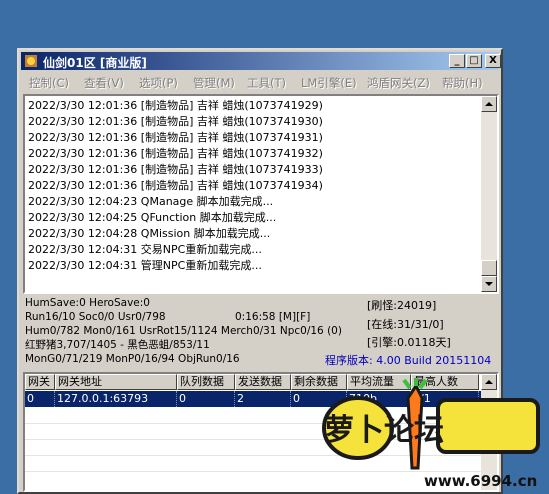  What do you see at coordinates (116, 382) in the screenshot?
I see `col-header-address: 网关地址` at bounding box center [116, 382].